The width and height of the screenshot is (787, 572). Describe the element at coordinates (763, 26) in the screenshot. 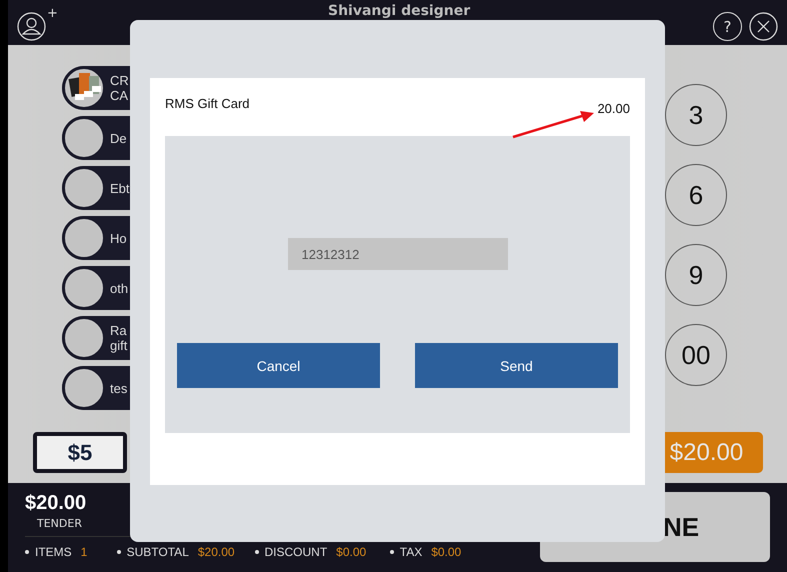

I see `close-icon` at that location.